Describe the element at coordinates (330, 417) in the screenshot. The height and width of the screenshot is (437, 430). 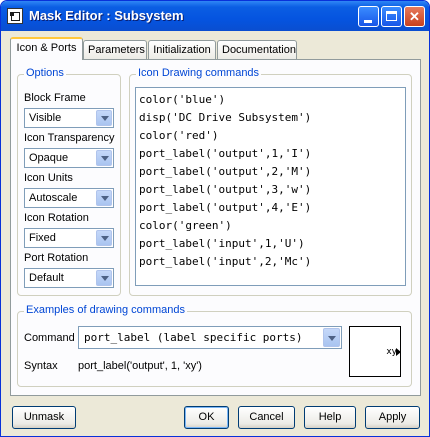
I see `help-button: Help` at that location.